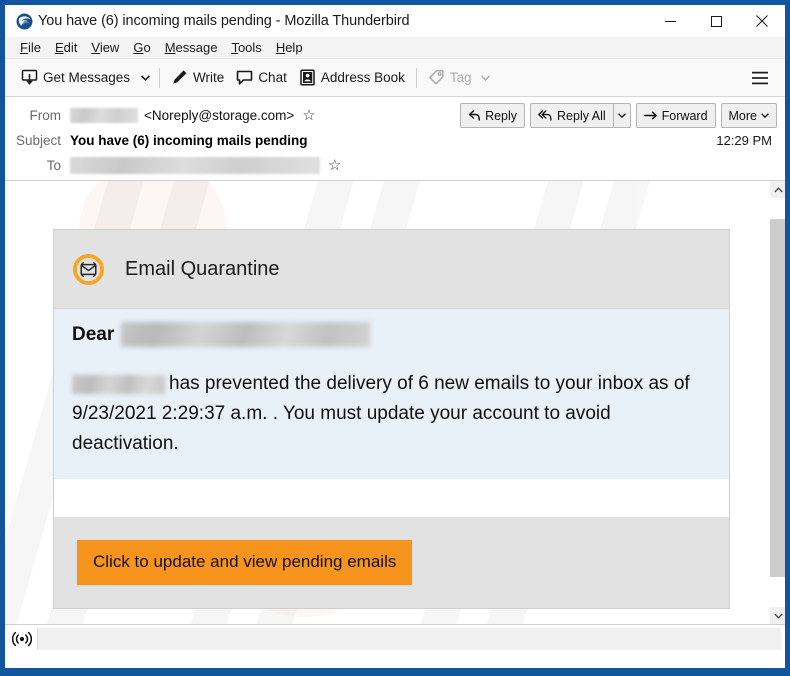  What do you see at coordinates (501, 115) in the screenshot?
I see `reply-label: Reply` at bounding box center [501, 115].